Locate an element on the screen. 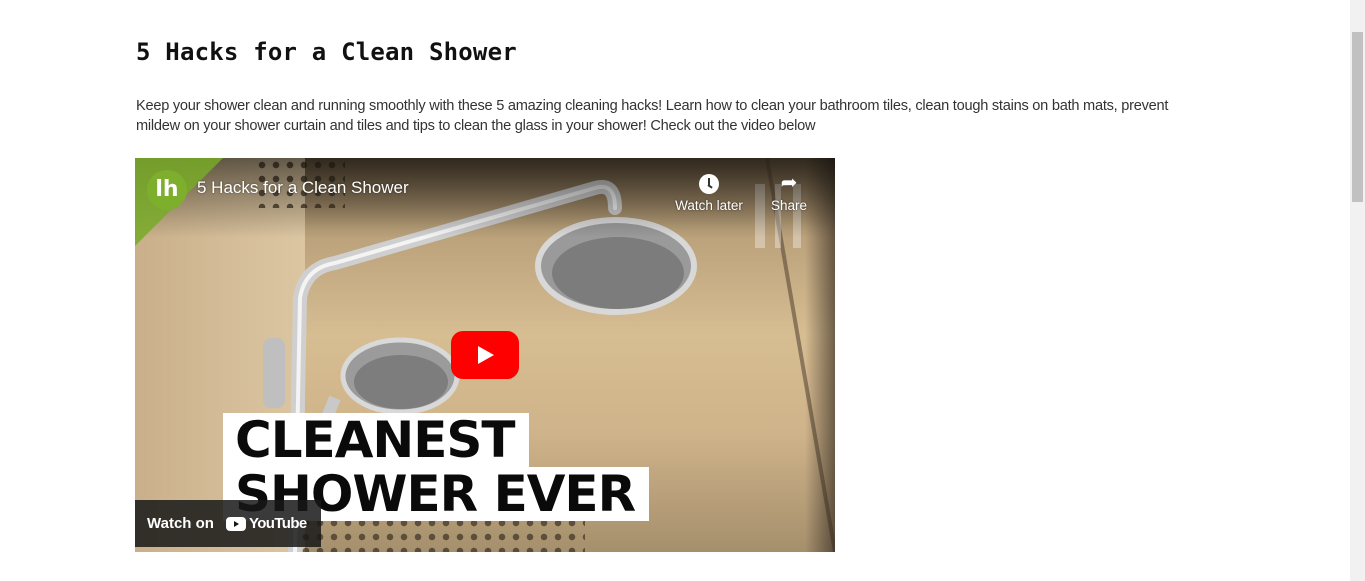  page-scrollbar is located at coordinates (1357, 290).